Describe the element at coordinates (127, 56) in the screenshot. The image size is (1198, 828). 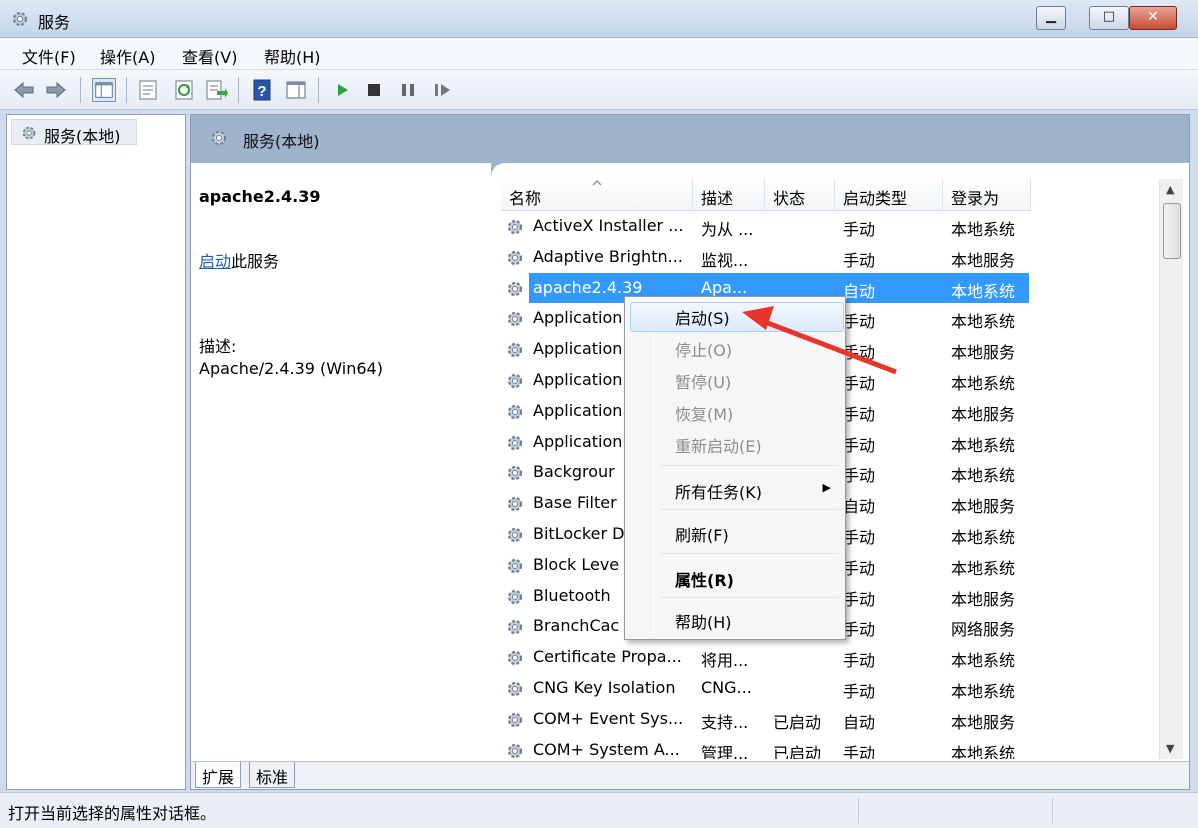
I see `menu-action: 操作(A)` at that location.